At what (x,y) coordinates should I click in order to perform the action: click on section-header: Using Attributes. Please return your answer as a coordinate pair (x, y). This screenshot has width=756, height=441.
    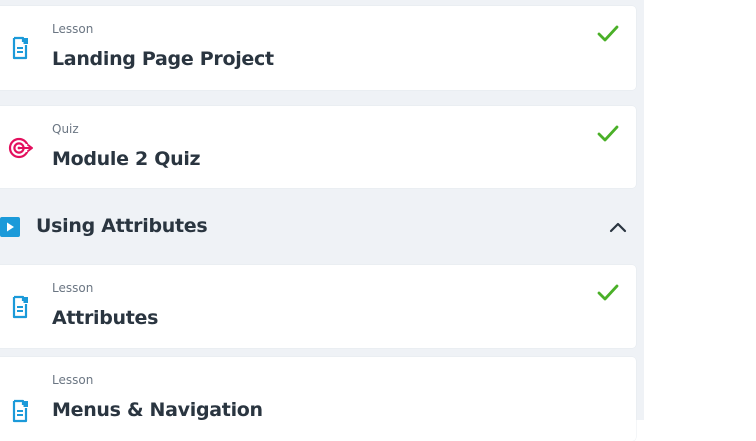
    Looking at the image, I should click on (318, 228).